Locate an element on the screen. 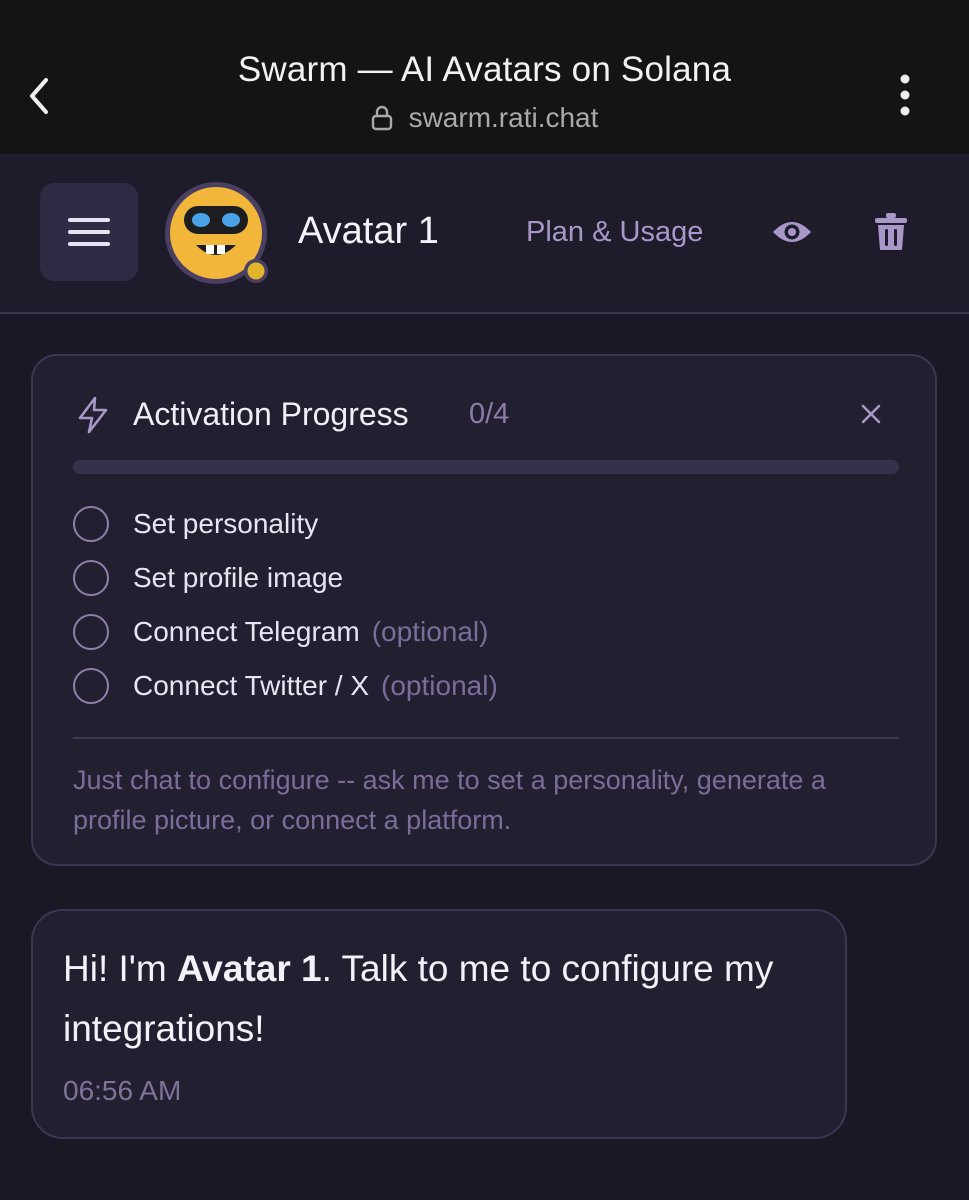  close-card-button is located at coordinates (871, 414).